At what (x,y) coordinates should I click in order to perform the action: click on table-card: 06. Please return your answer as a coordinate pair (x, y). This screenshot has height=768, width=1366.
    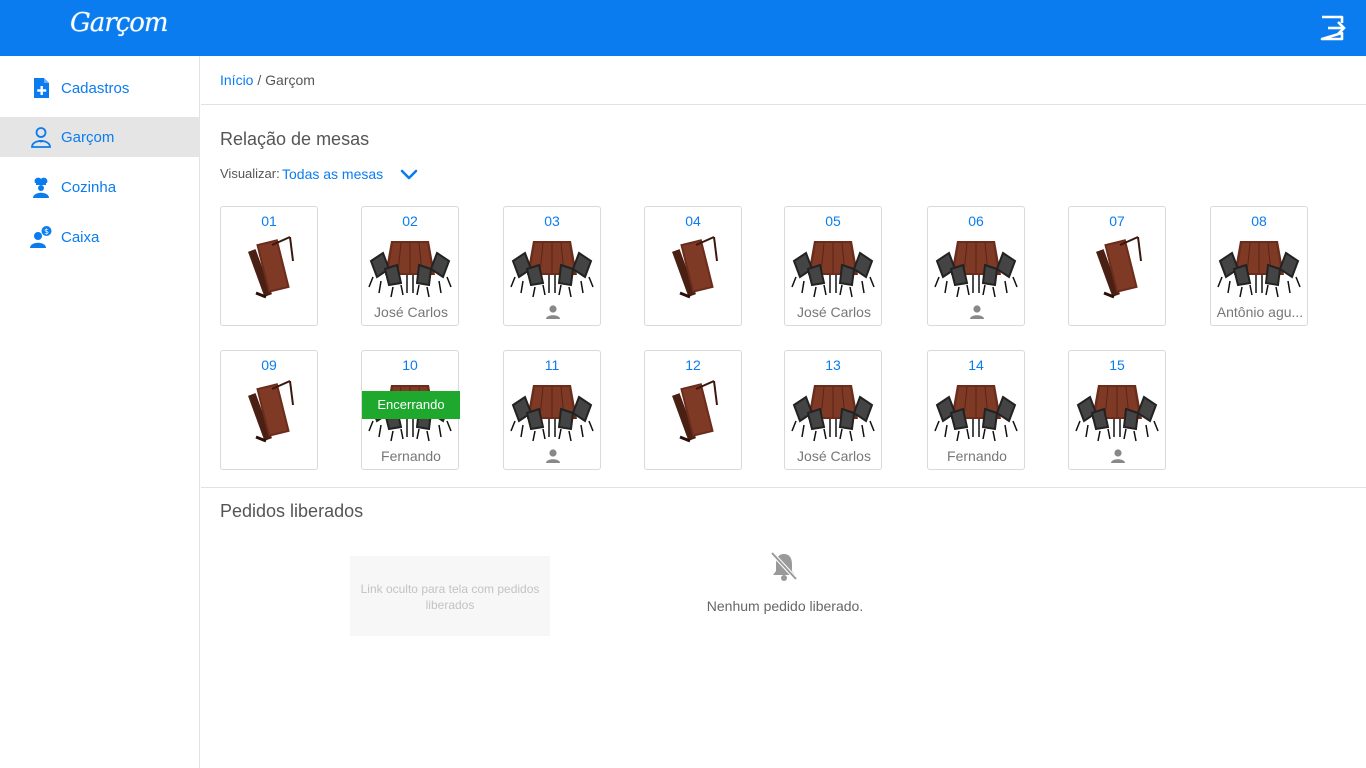
    Looking at the image, I should click on (976, 266).